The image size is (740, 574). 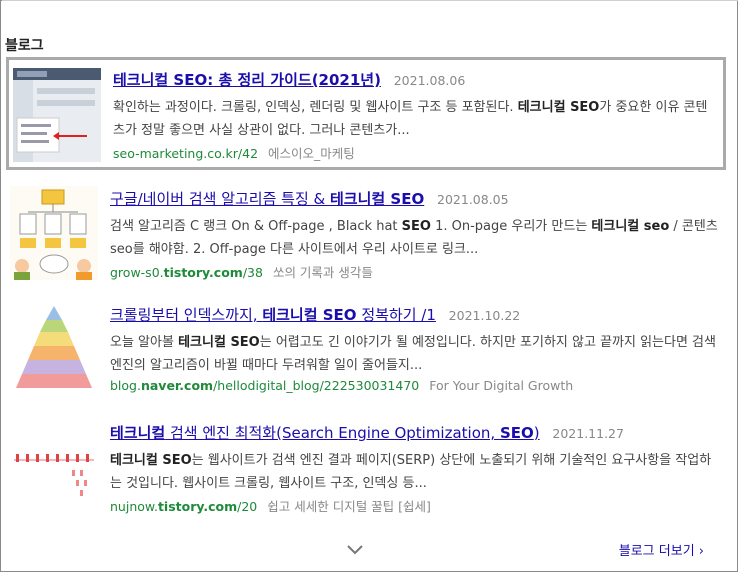 What do you see at coordinates (349, 506) in the screenshot?
I see `result-source: 쉽고 세세한 디지털 꿀팁 [쉽세]` at bounding box center [349, 506].